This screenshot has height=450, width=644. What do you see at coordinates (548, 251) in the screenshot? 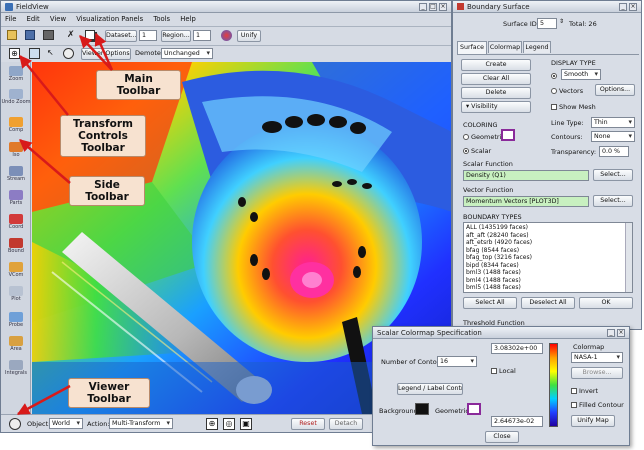
I see `list-item: bfag (8544 faces)` at bounding box center [548, 251].